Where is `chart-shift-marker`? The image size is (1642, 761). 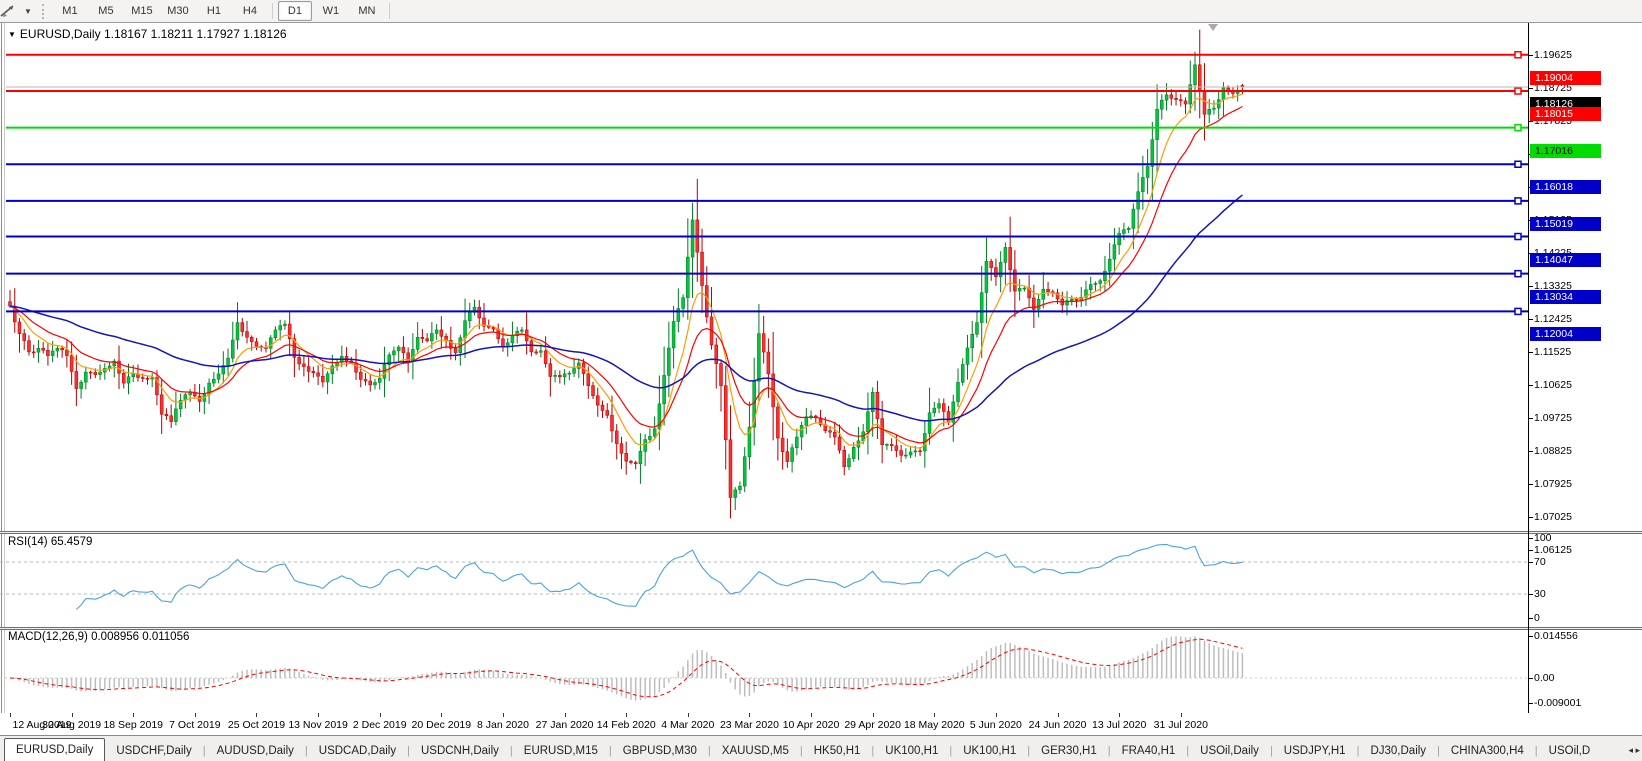
chart-shift-marker is located at coordinates (1213, 27).